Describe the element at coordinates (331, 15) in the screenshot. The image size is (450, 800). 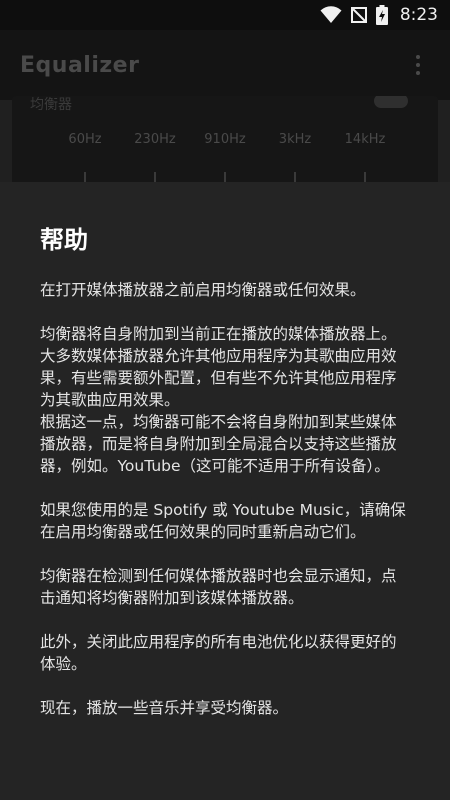
I see `wifi-icon` at that location.